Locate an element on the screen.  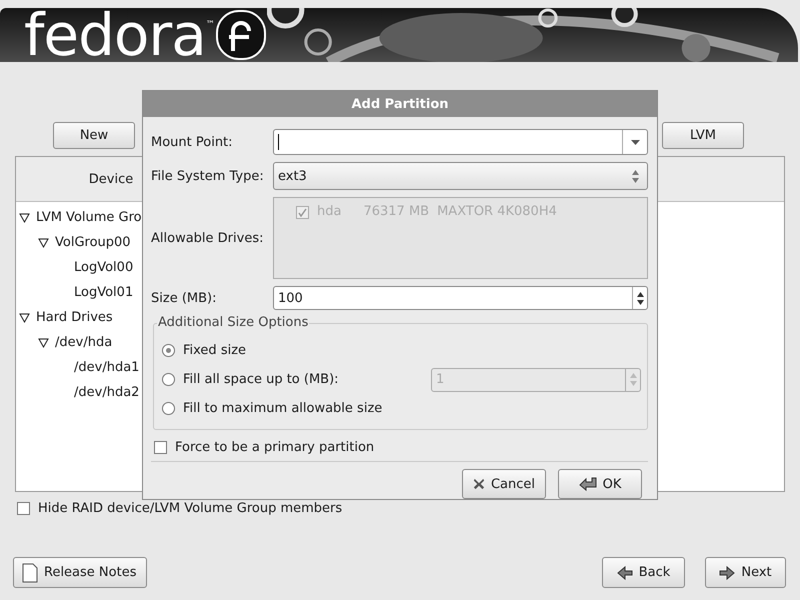
tree-item: /dev/hda is located at coordinates (83, 342).